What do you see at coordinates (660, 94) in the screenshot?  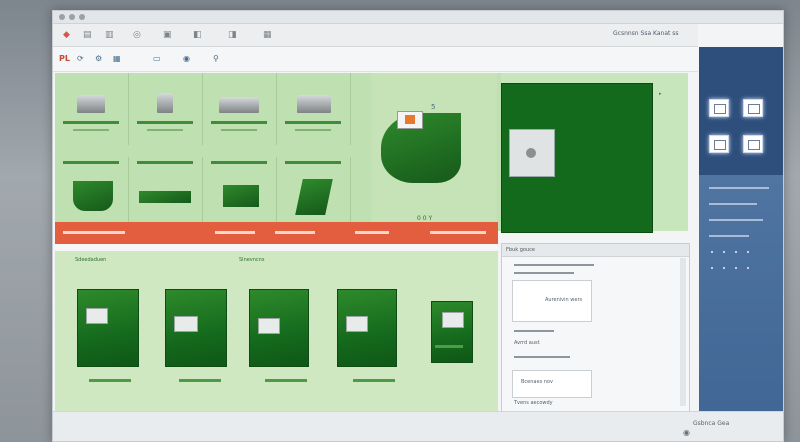 I see `edge-label: ▸` at bounding box center [660, 94].